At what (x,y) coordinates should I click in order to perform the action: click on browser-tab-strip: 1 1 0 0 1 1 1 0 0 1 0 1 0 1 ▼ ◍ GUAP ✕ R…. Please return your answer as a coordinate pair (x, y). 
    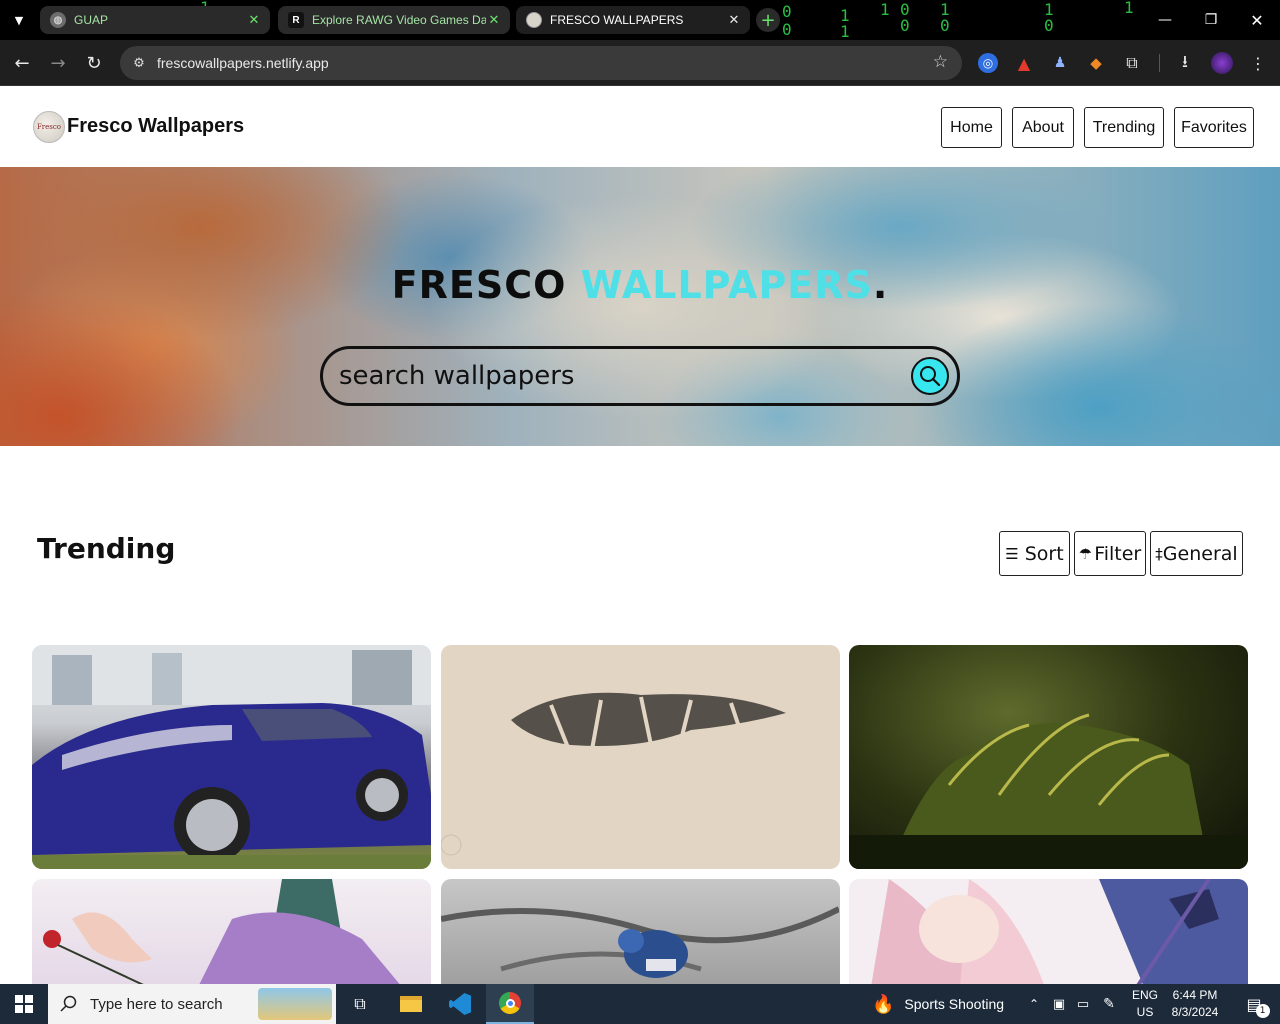
    Looking at the image, I should click on (640, 20).